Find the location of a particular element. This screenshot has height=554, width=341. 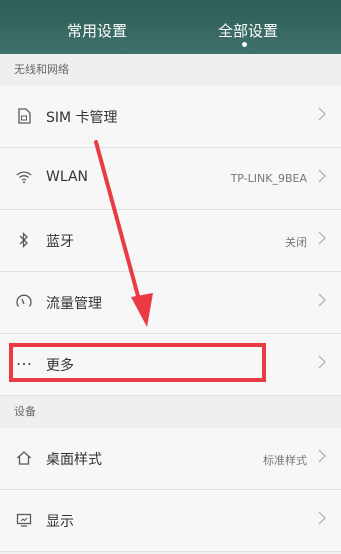

active-tab-indicator is located at coordinates (244, 44).